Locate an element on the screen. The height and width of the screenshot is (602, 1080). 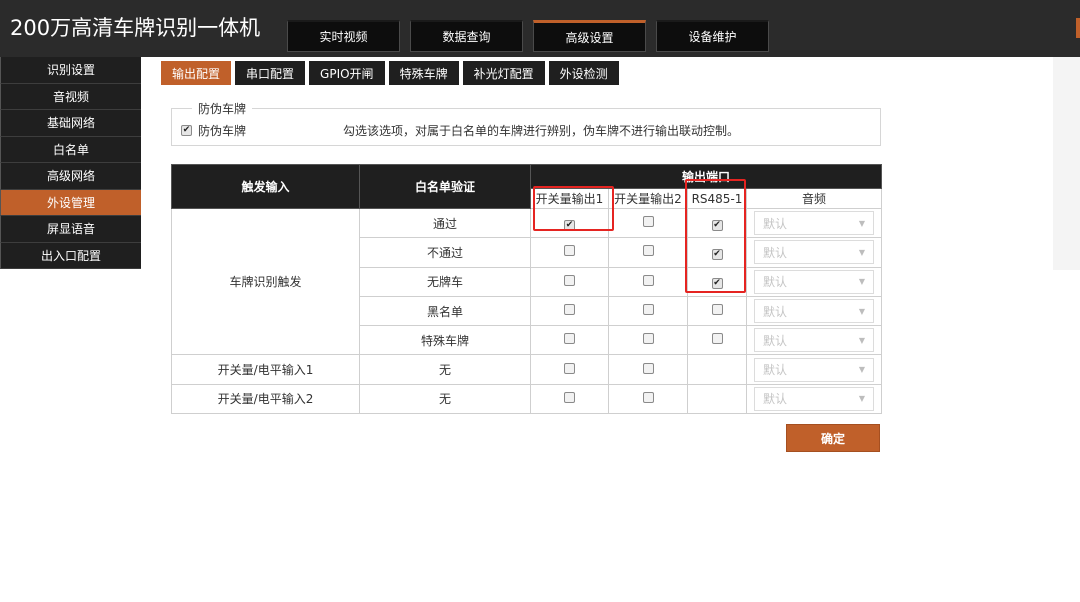
sidebar-item-whitelist: 白名单 is located at coordinates (70, 149).